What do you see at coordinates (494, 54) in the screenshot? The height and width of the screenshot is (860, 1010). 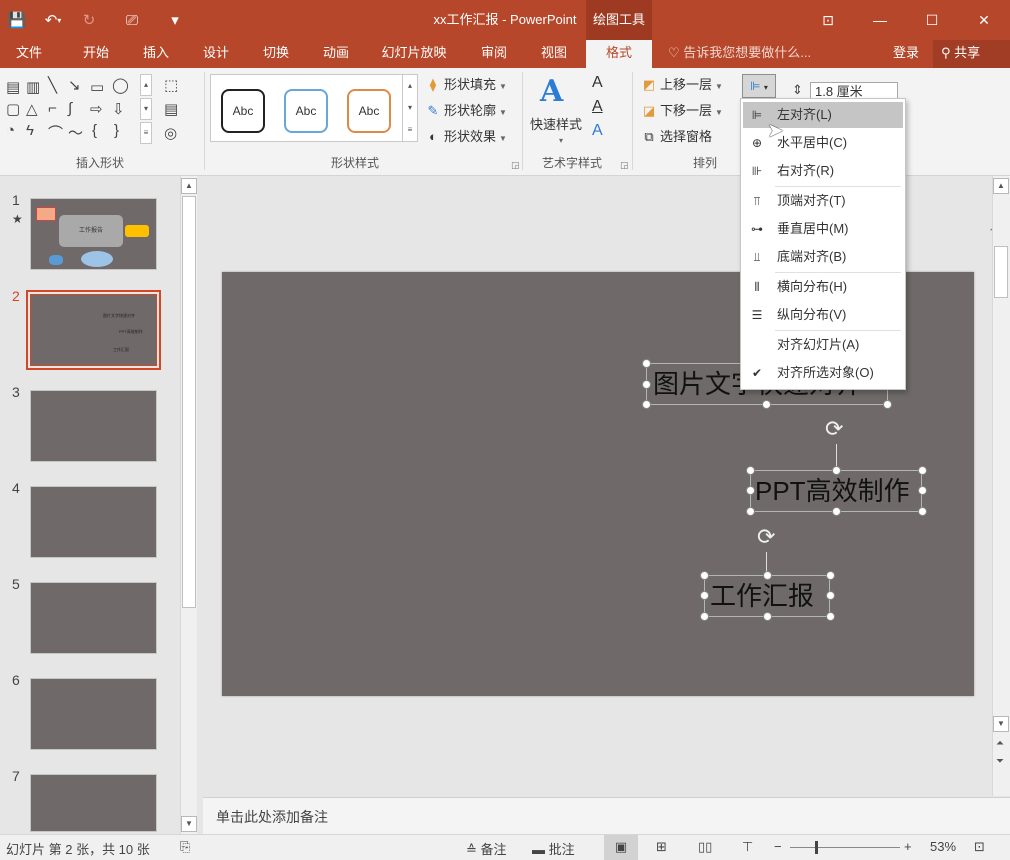 I see `tab-review: 审阅` at bounding box center [494, 54].